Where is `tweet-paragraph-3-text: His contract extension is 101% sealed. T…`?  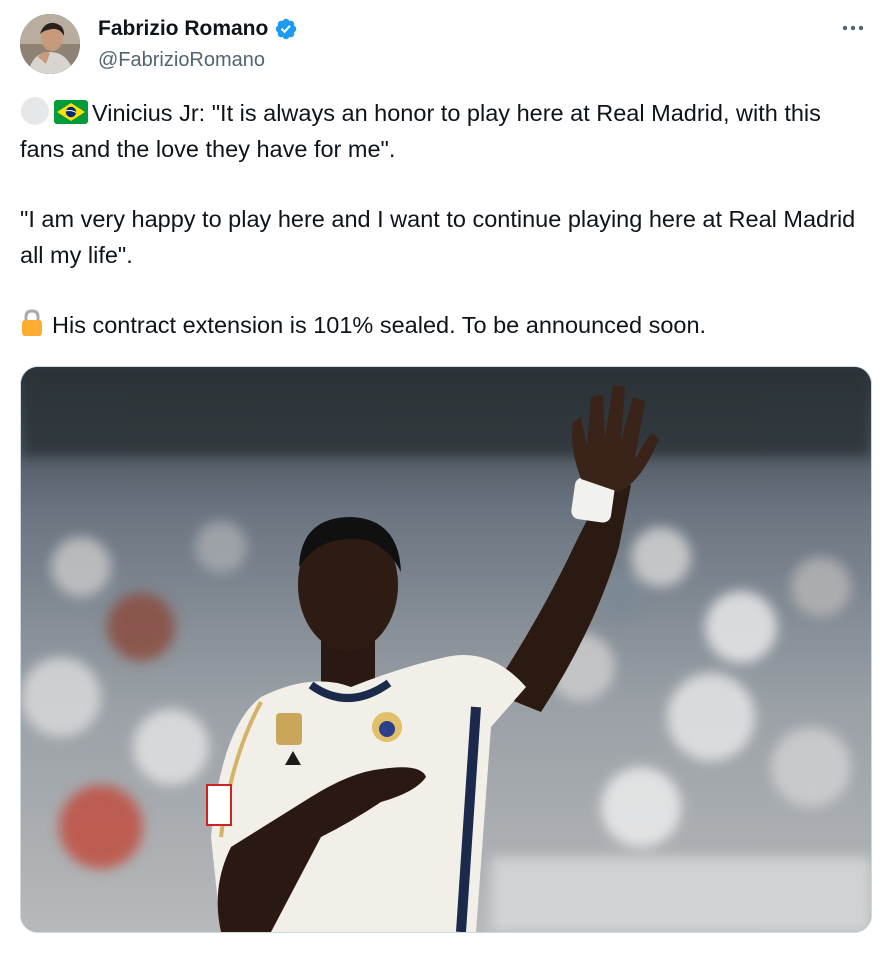
tweet-paragraph-3-text: His contract extension is 101% sealed. T… is located at coordinates (379, 325).